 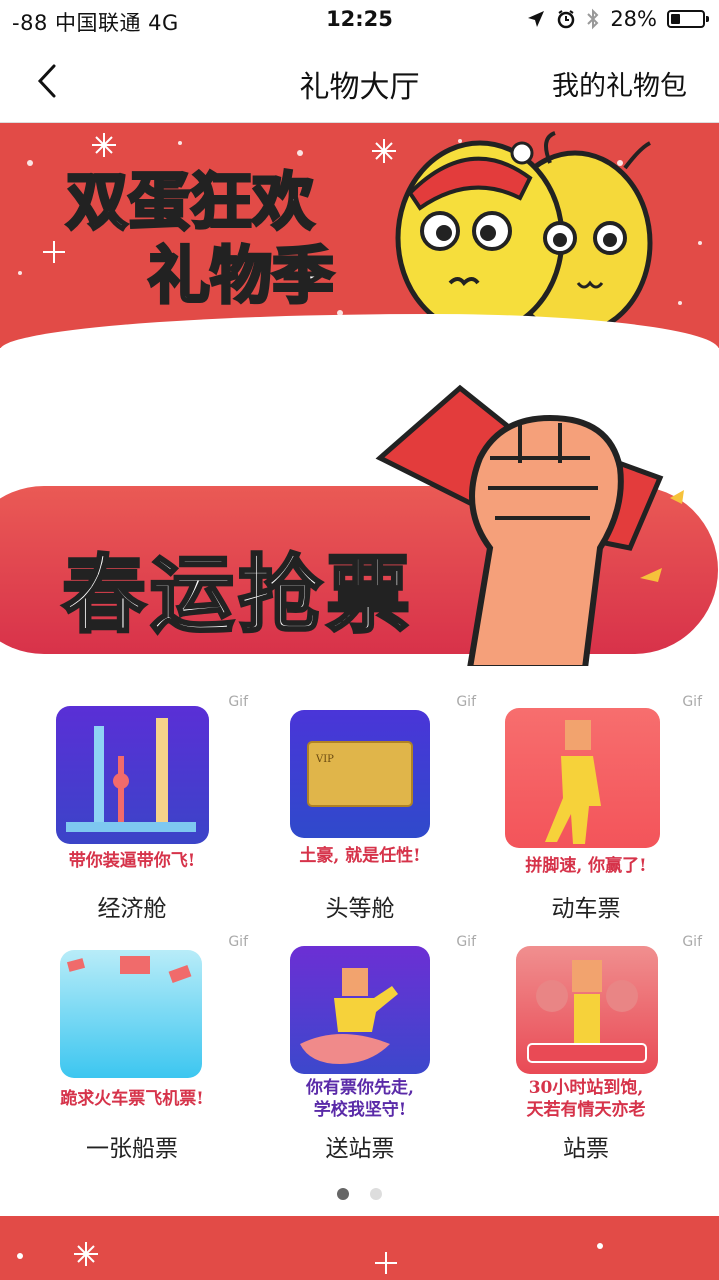 I want to click on banner-line1: 双蛋狂欢, so click(x=189, y=202).